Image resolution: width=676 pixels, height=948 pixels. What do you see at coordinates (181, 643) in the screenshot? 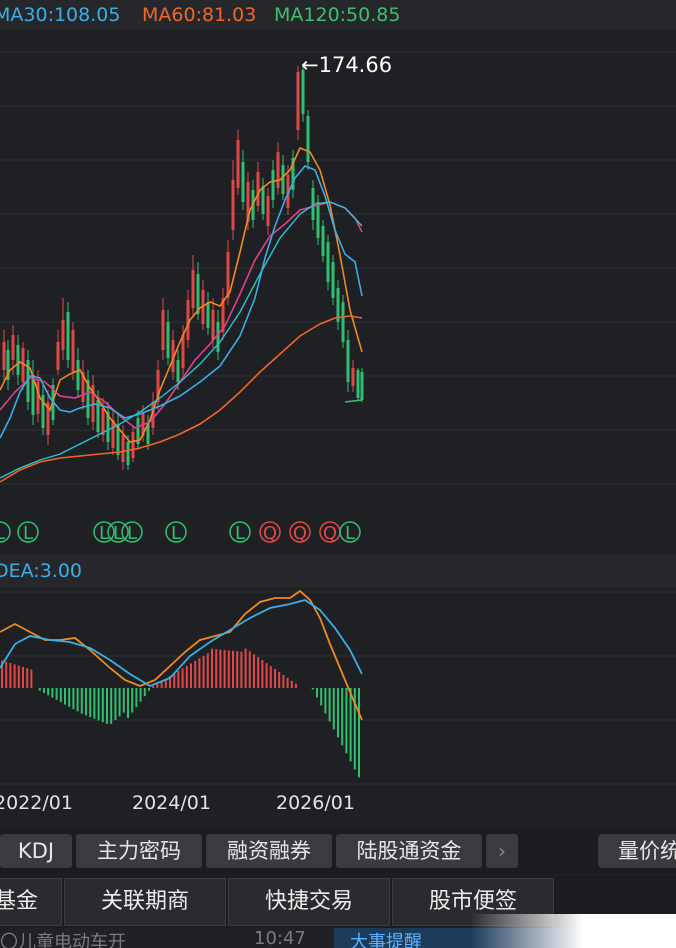
I see `dea-line` at bounding box center [181, 643].